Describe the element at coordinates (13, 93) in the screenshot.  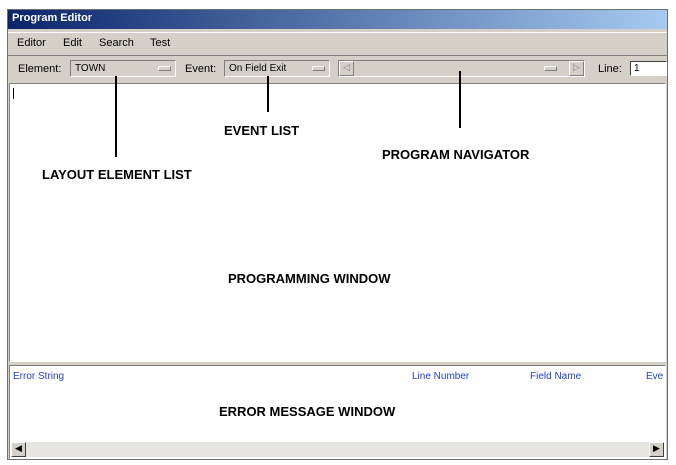
I see `text-caret` at that location.